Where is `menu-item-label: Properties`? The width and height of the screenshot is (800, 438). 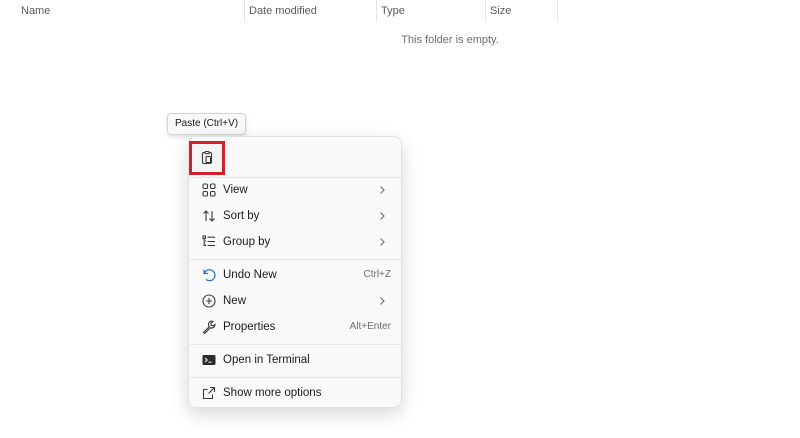
menu-item-label: Properties is located at coordinates (249, 327).